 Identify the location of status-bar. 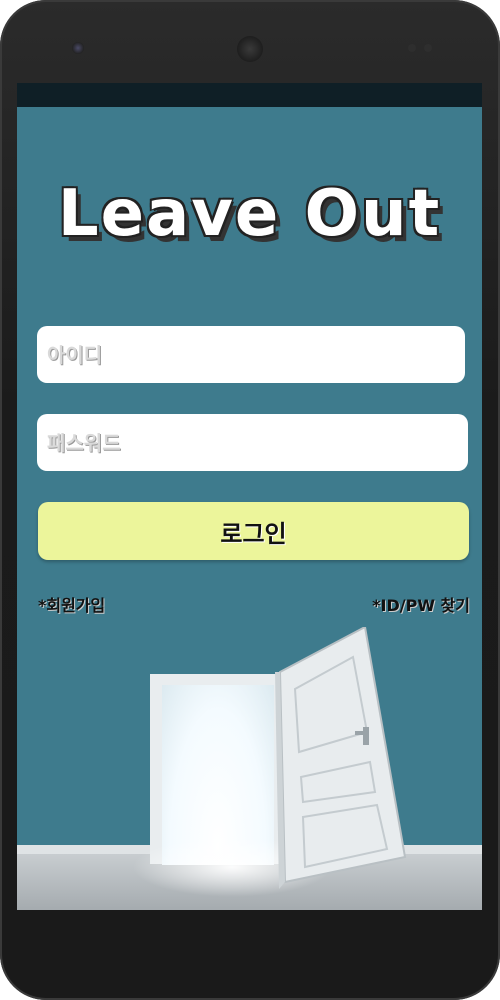
(249, 95).